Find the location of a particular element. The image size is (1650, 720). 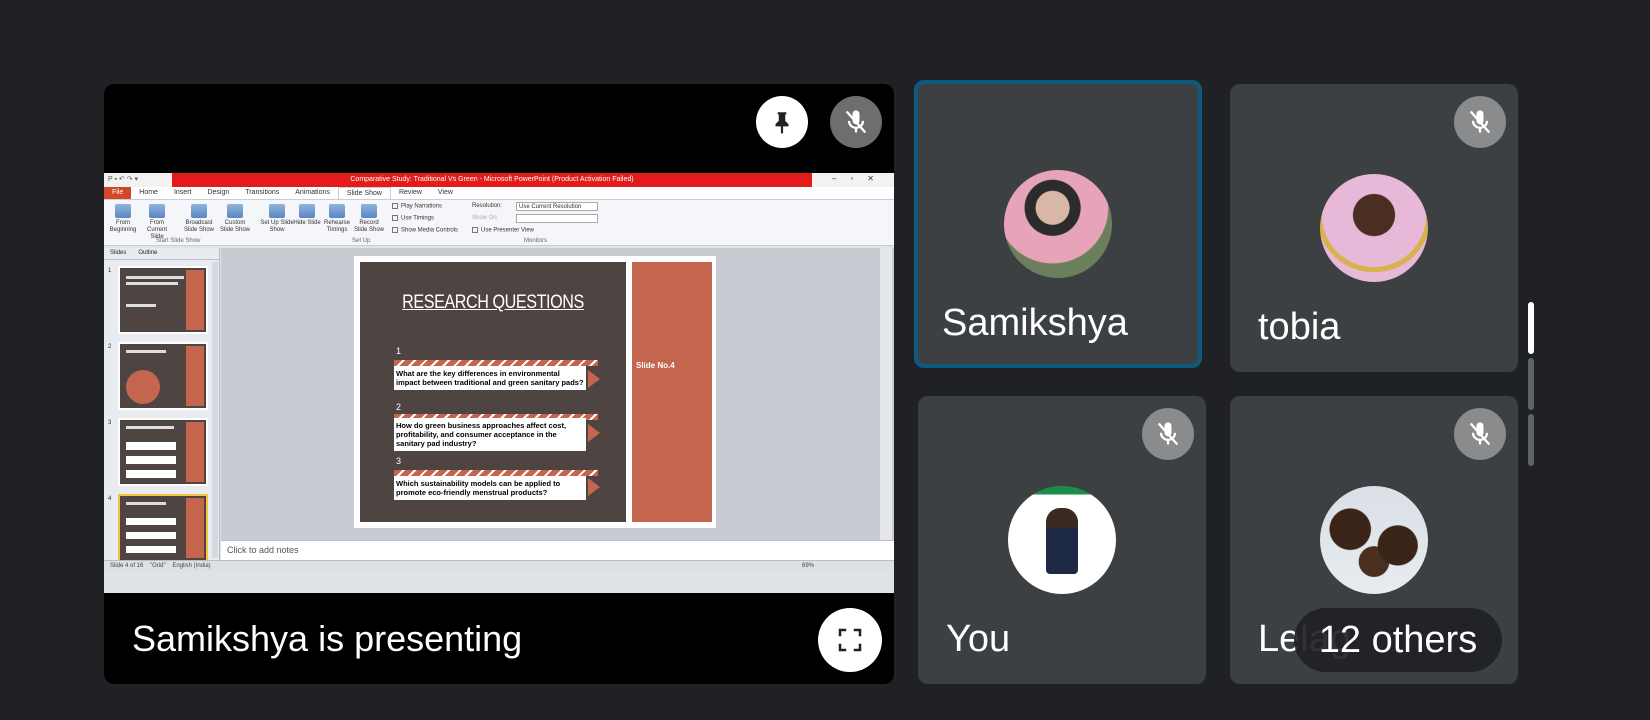

rehearse-button: Rehearse Timings is located at coordinates (337, 219).